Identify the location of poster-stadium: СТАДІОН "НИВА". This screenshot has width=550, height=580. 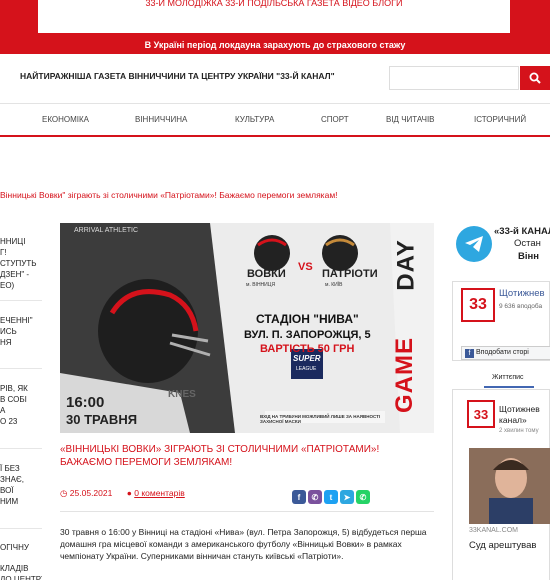
(307, 319).